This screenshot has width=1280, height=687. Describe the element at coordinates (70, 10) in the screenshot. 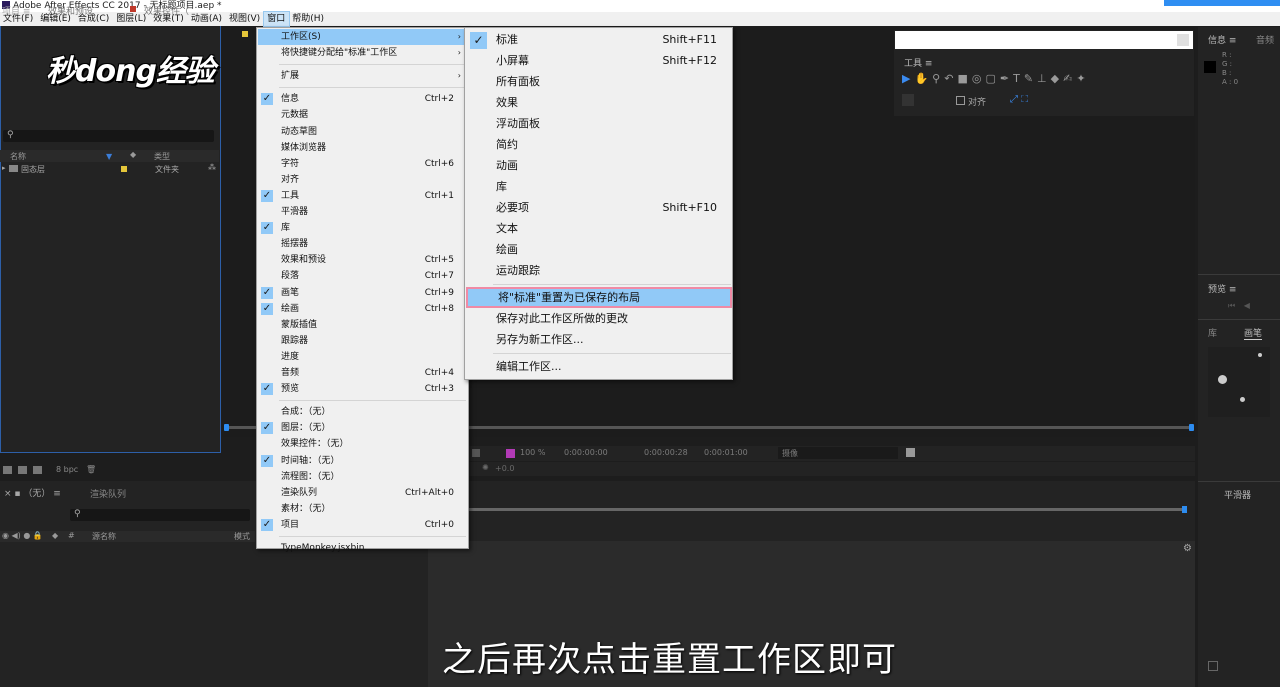

I see `tab-effects-presets: 效果和预设` at that location.